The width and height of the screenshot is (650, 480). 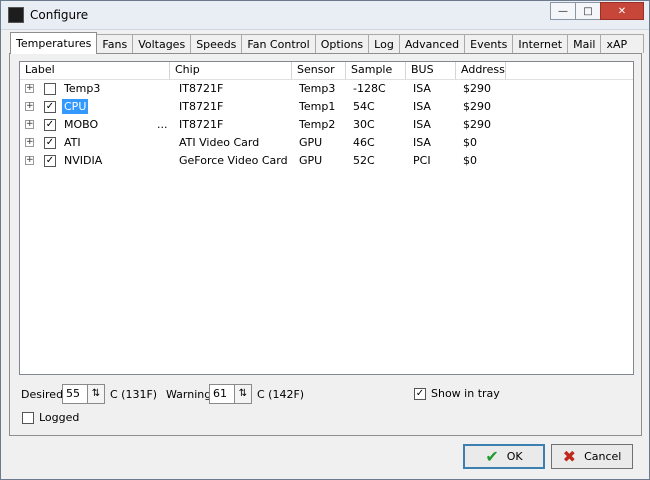 I want to click on maximize-icon: □, so click(x=588, y=11).